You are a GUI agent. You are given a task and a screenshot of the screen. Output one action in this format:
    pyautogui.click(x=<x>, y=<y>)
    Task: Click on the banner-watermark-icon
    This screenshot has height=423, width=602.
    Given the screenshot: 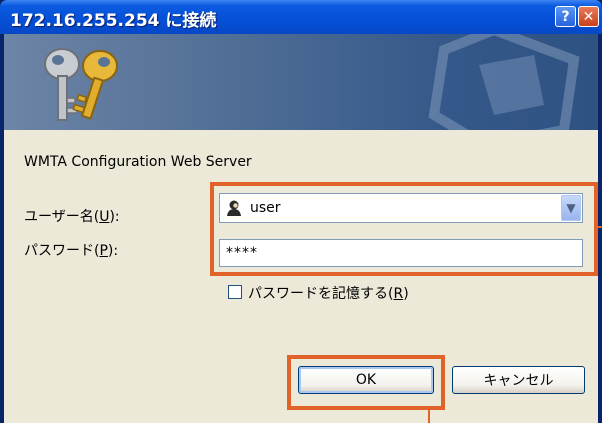 What is the action you would take?
    pyautogui.click(x=504, y=82)
    